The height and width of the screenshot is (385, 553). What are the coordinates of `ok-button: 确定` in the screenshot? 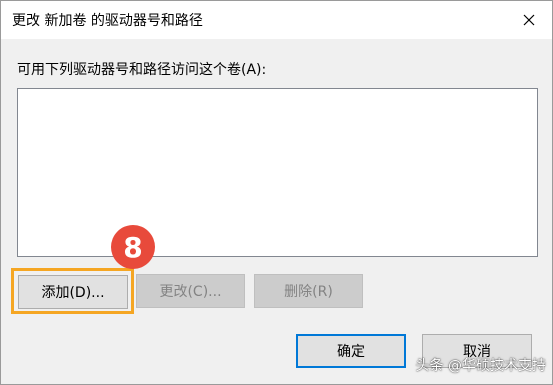 It's located at (351, 351).